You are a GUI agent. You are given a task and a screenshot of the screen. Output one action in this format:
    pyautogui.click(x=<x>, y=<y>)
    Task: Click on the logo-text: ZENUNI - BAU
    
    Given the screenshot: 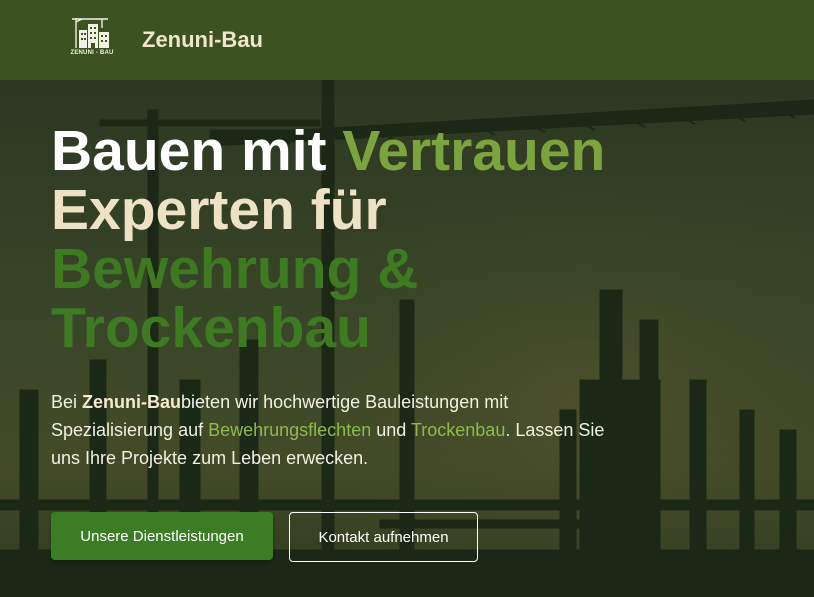 What is the action you would take?
    pyautogui.click(x=92, y=53)
    